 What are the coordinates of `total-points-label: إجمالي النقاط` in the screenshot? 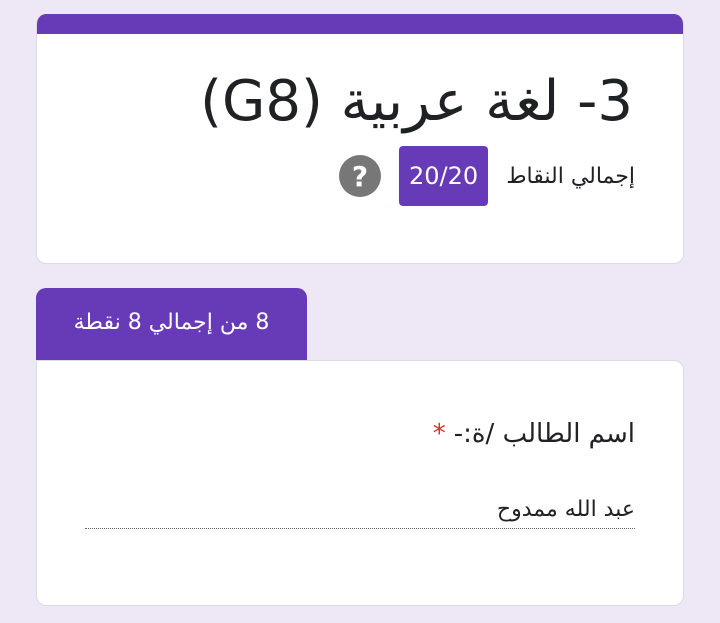 It's located at (570, 176).